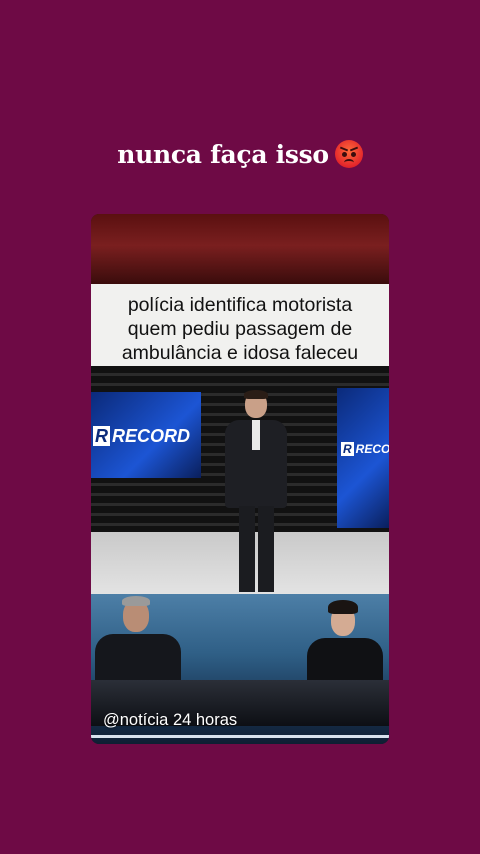 This screenshot has width=480, height=854. Describe the element at coordinates (365, 449) in the screenshot. I see `record-logo-right: R RECO` at that location.